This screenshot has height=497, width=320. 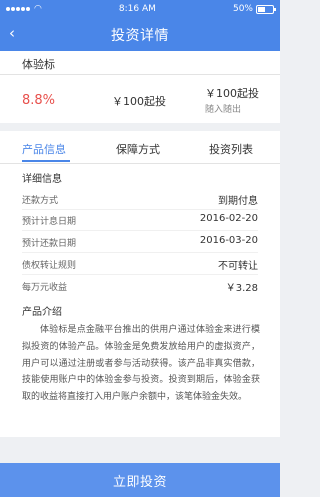 What do you see at coordinates (44, 149) in the screenshot?
I see `tab-product-info: 产品信息` at bounding box center [44, 149].